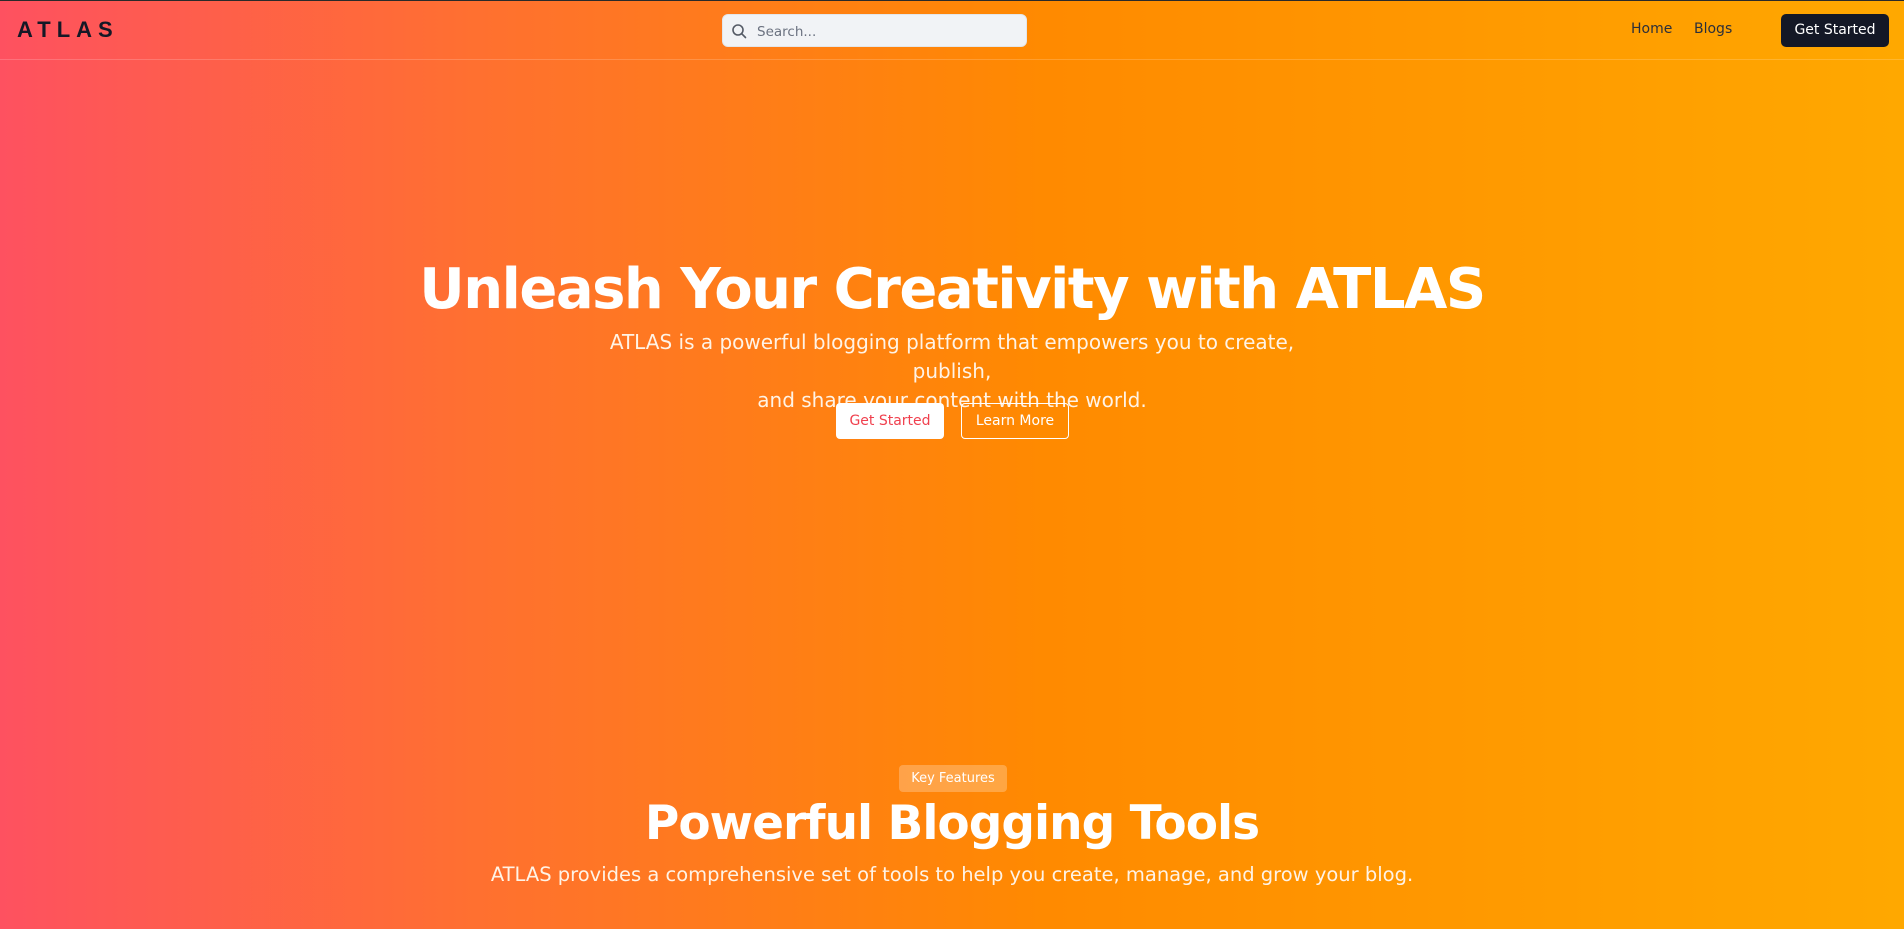 The width and height of the screenshot is (1904, 929). I want to click on hero-learn-more-button: Learn More, so click(1015, 421).